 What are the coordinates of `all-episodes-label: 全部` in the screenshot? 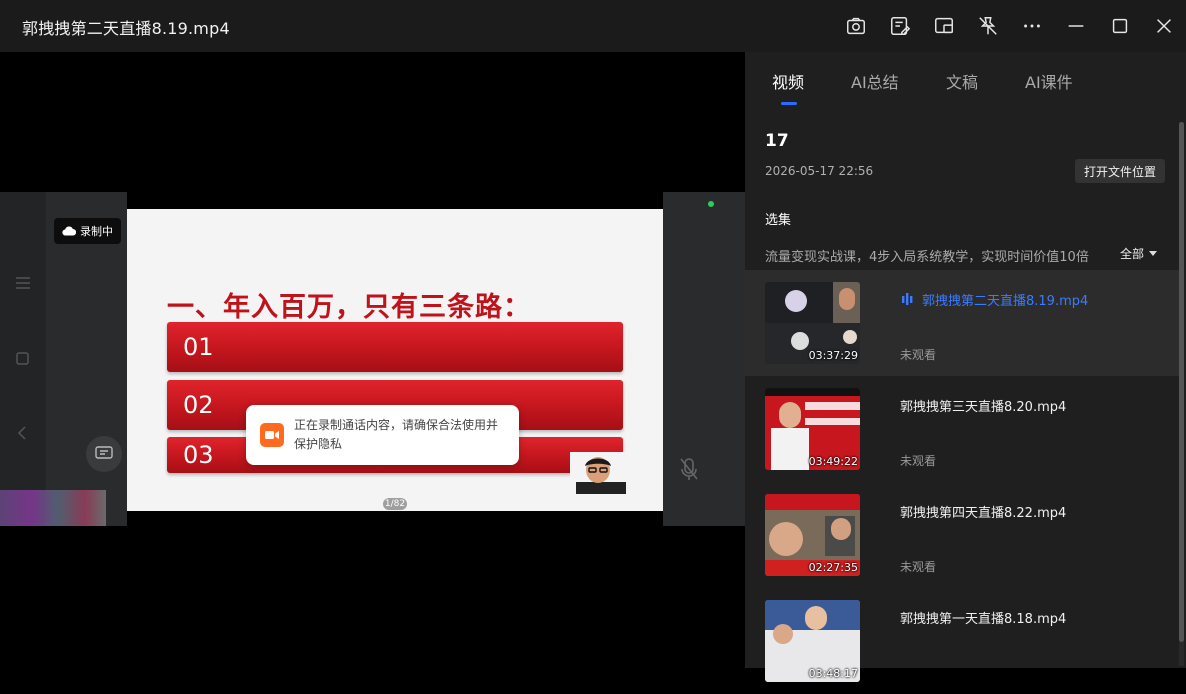 It's located at (1132, 254).